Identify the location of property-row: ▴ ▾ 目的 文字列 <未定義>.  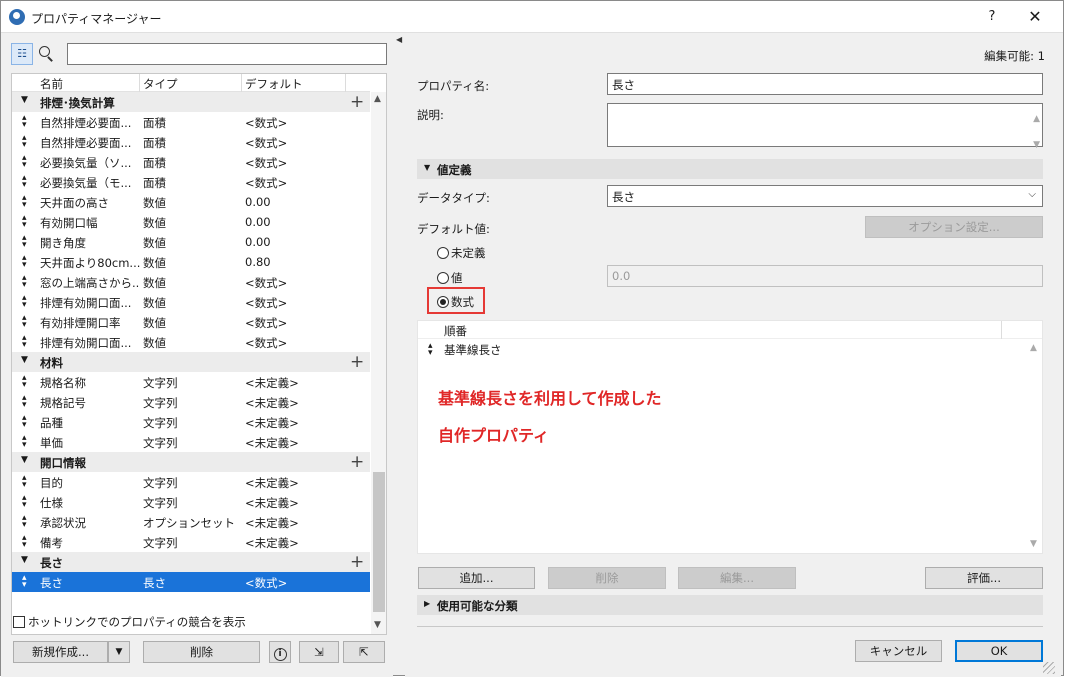
(191, 482).